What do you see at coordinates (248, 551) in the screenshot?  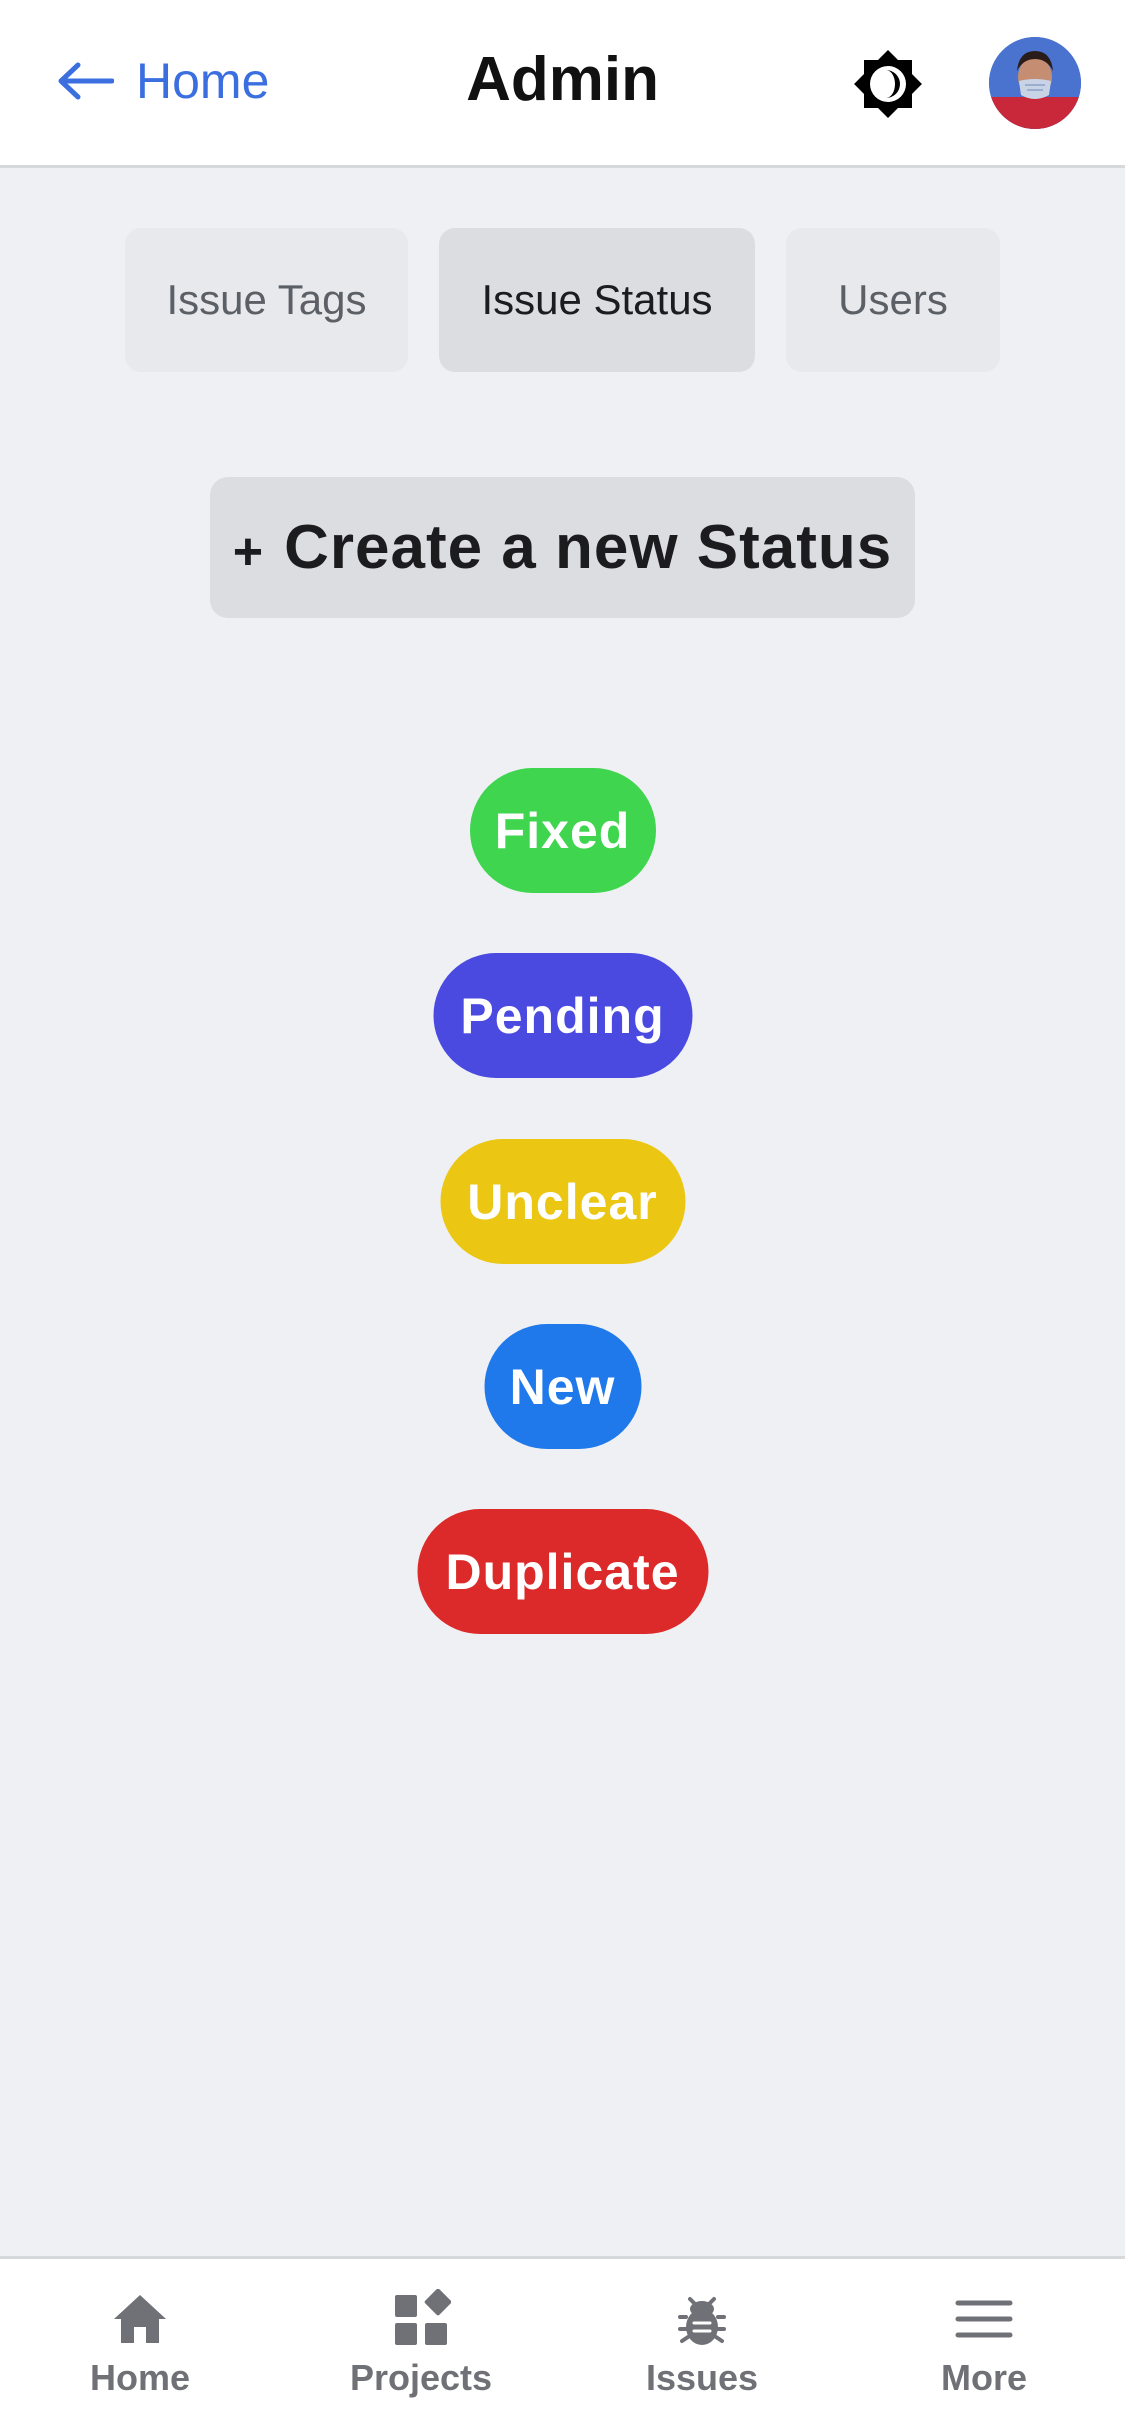 I see `plus-icon: +` at bounding box center [248, 551].